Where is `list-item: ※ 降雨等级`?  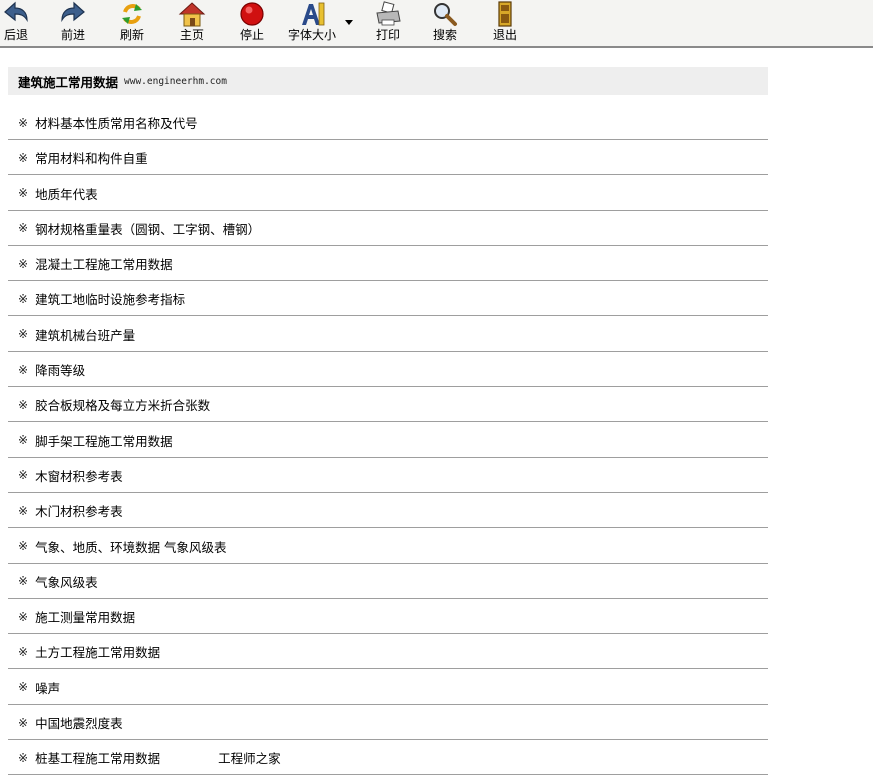
list-item: ※ 降雨等级 is located at coordinates (388, 370).